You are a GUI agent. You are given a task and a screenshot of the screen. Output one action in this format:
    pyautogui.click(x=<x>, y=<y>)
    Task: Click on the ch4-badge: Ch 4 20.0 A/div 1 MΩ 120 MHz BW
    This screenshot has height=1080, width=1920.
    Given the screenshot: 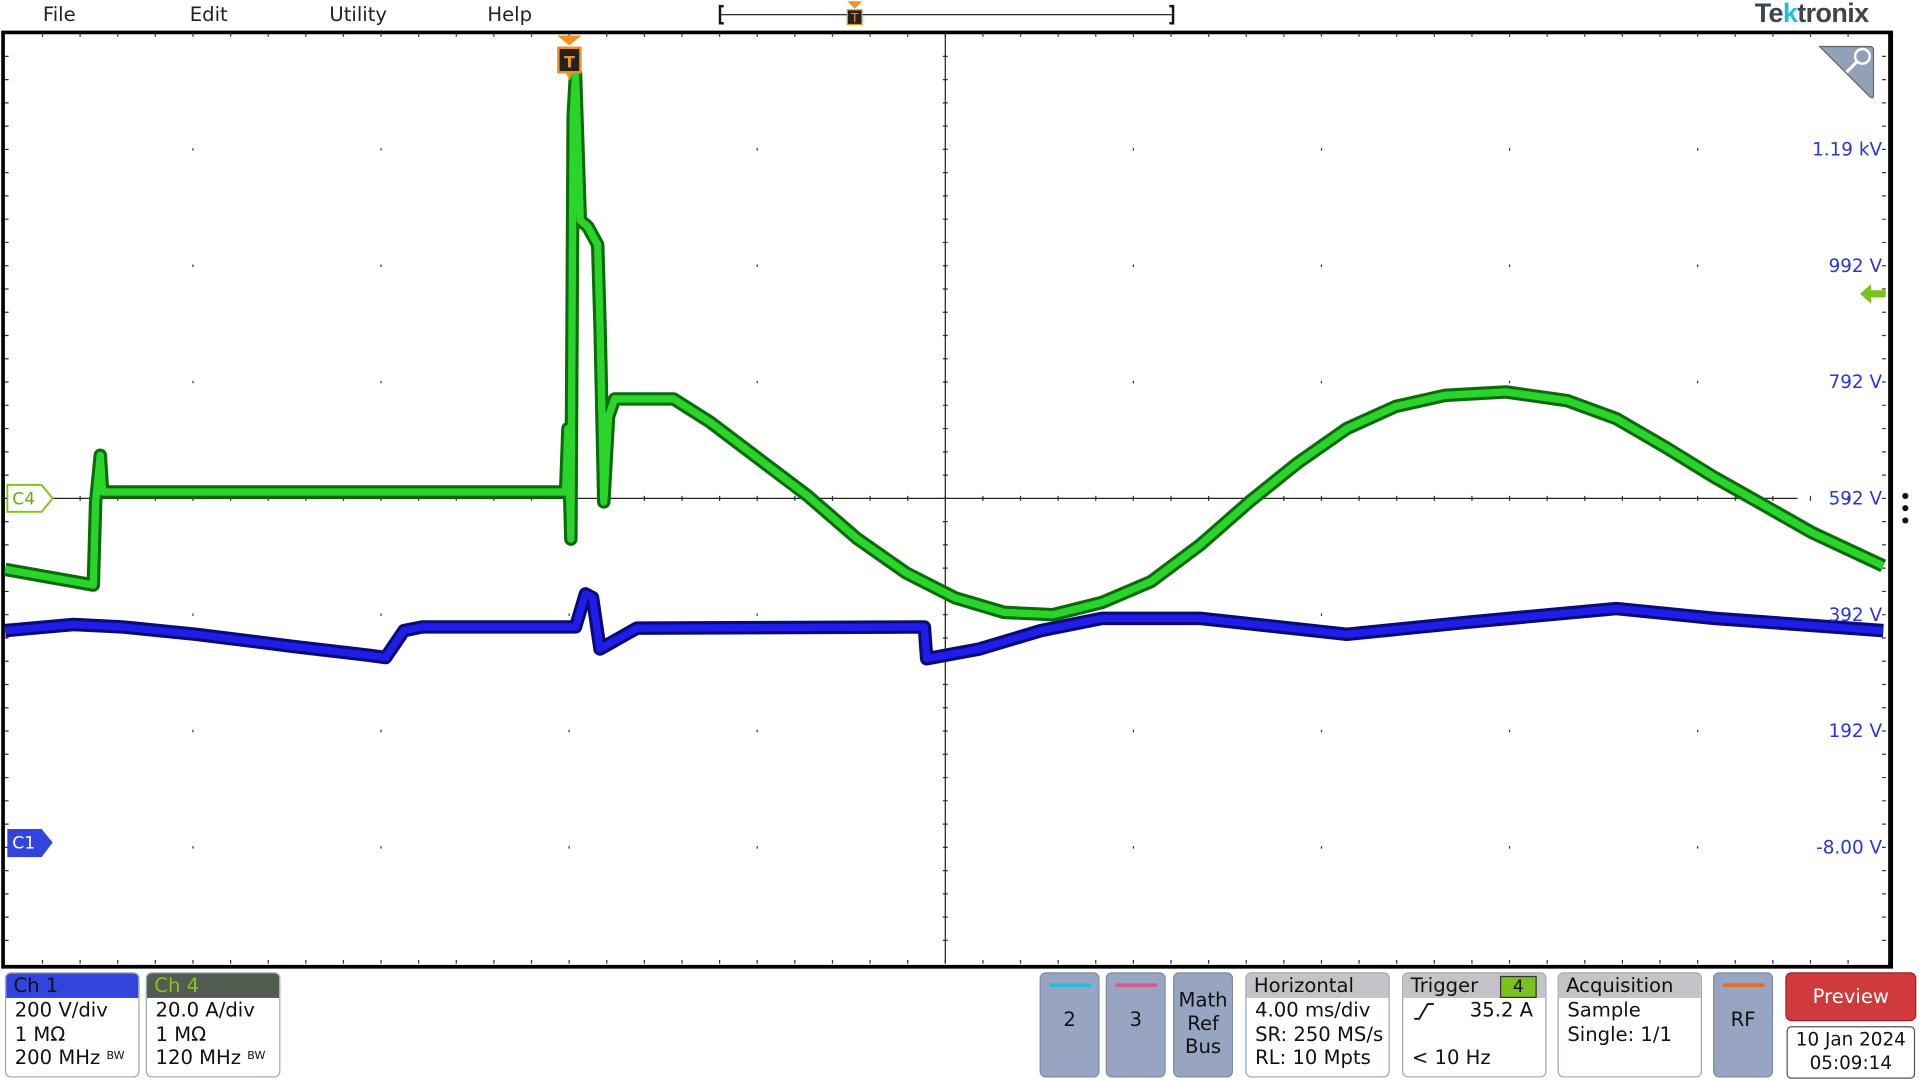 What is the action you would take?
    pyautogui.click(x=213, y=1025)
    